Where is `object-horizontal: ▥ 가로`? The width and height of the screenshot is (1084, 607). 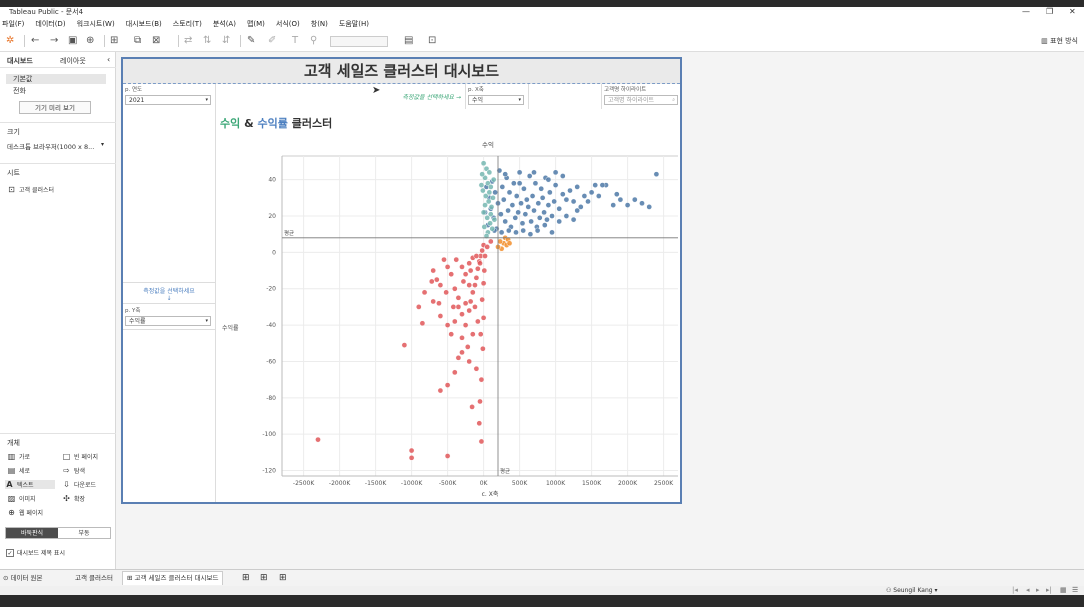 object-horizontal: ▥ 가로 is located at coordinates (18, 456).